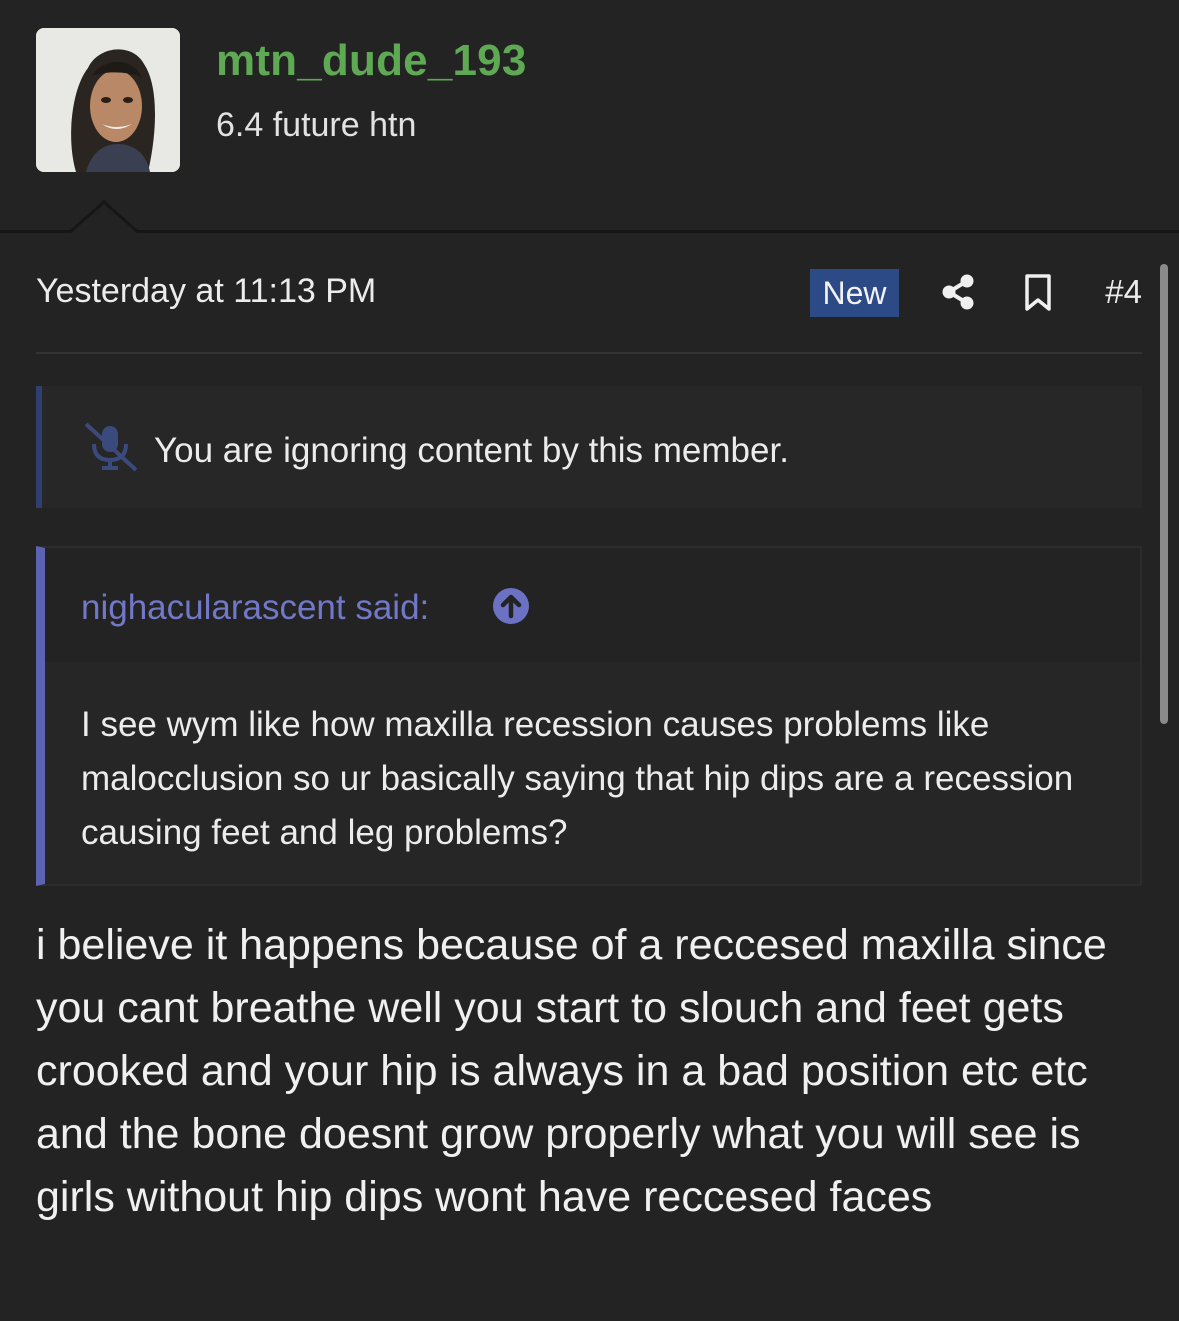 Image resolution: width=1179 pixels, height=1321 pixels. Describe the element at coordinates (255, 608) in the screenshot. I see `quote-author: nighacularascent said:` at that location.